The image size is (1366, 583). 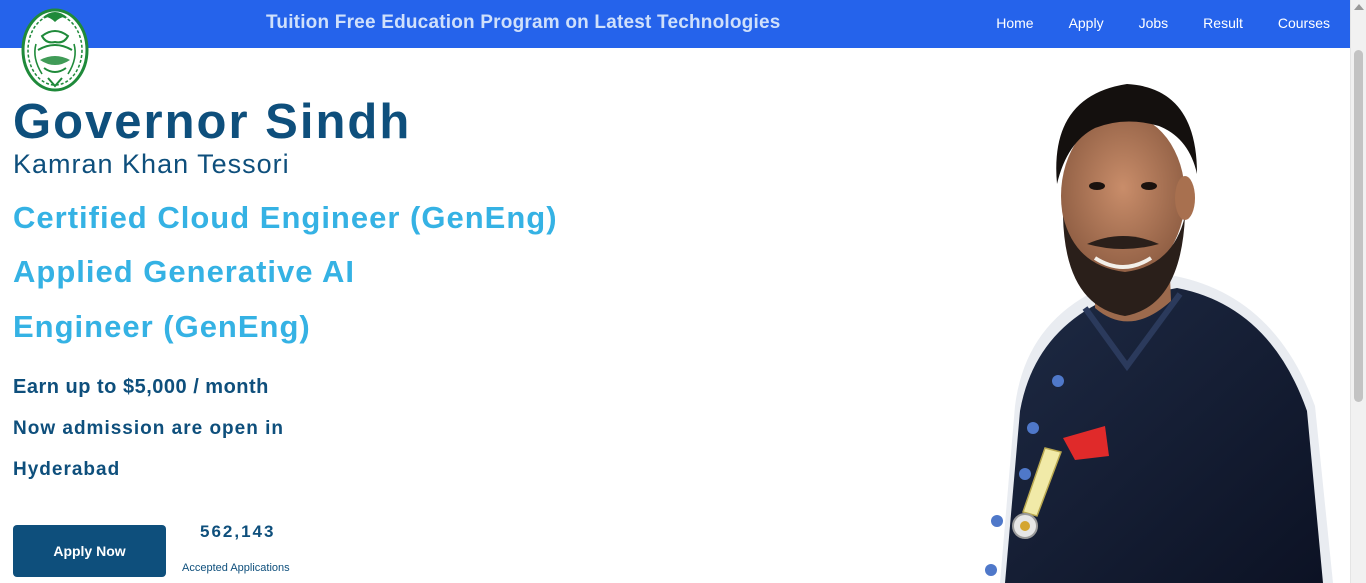 What do you see at coordinates (1359, 7) in the screenshot?
I see `scroll-up-arrow-icon` at bounding box center [1359, 7].